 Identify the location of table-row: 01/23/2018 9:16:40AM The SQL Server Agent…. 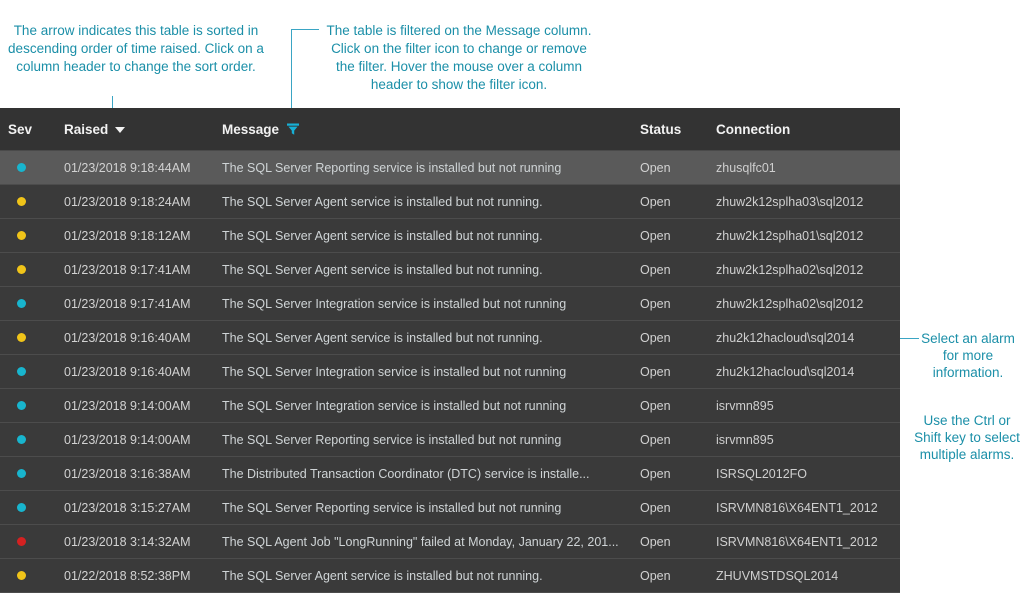
(450, 338).